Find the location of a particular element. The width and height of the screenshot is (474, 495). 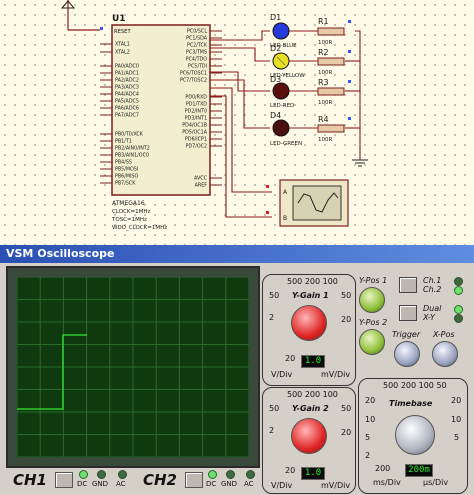

chip-pin-right-10: PD2/INT0 is located at coordinates (196, 112).